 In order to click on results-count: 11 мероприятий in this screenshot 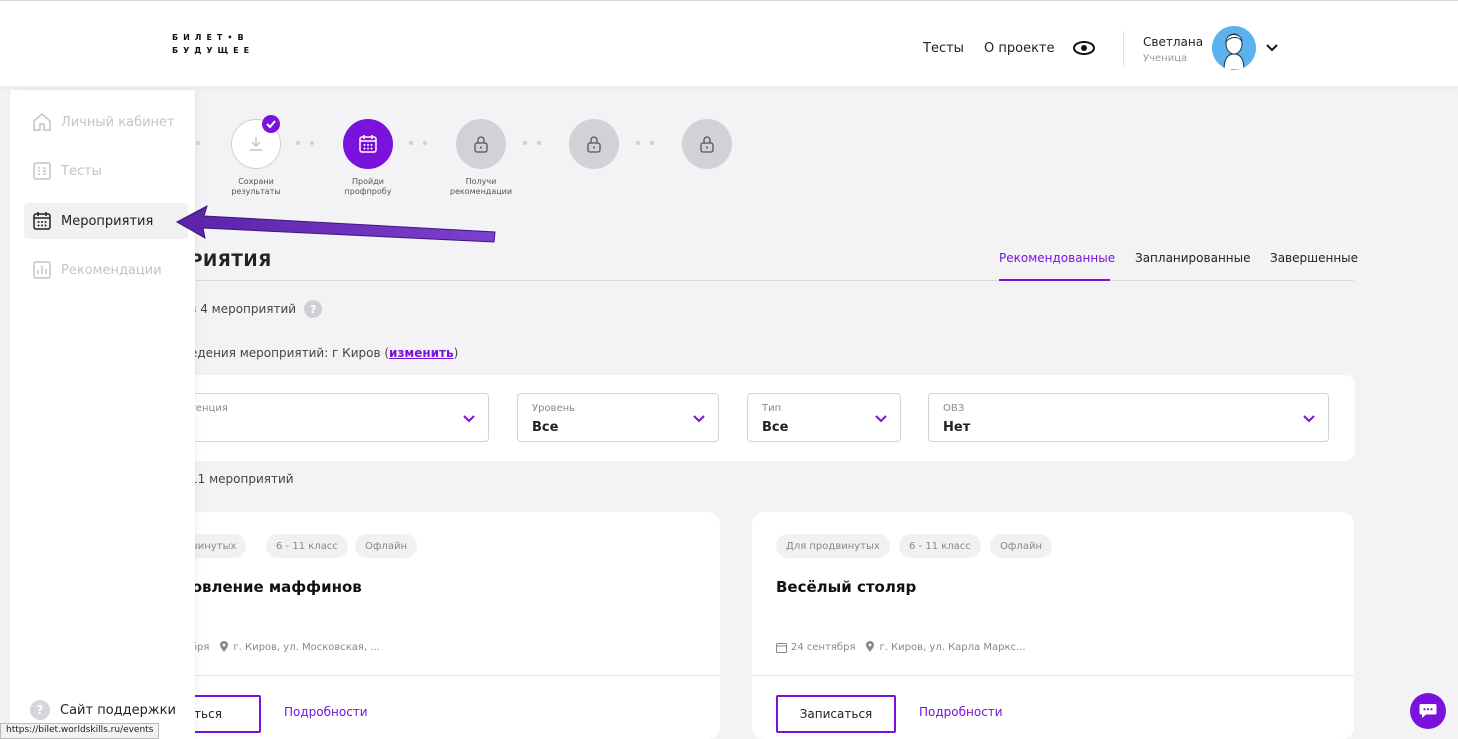, I will do `click(242, 479)`.